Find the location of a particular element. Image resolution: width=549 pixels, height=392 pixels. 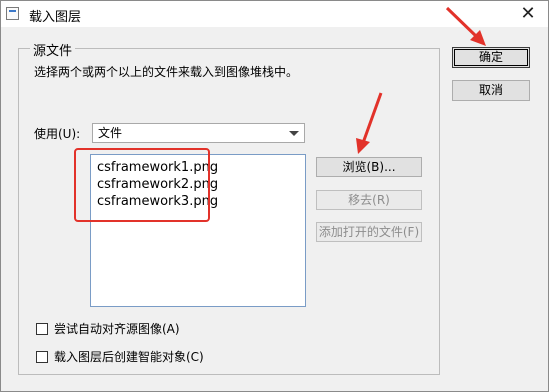

arrow-to-ok-icon is located at coordinates (465, 26).